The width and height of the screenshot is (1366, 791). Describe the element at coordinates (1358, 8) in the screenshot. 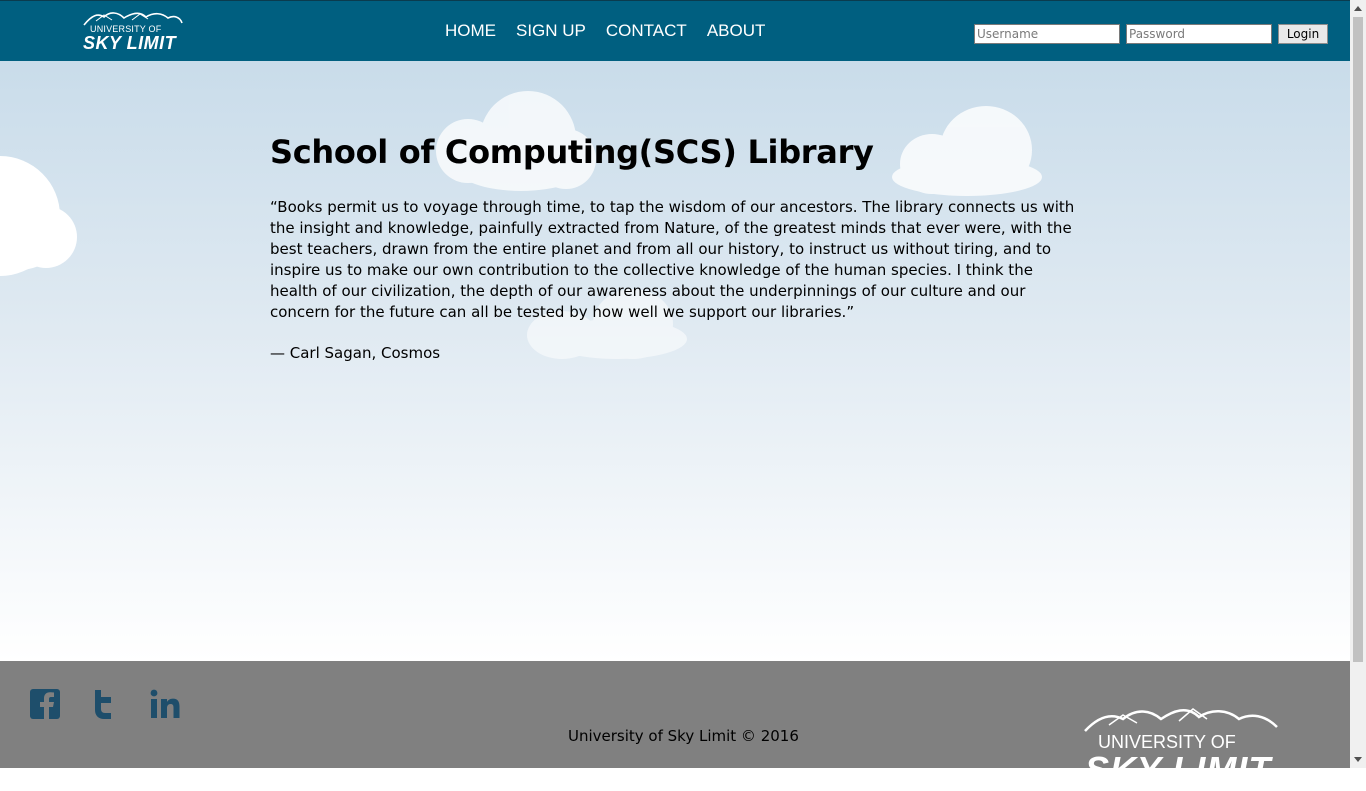

I see `scroll-up-icon` at that location.